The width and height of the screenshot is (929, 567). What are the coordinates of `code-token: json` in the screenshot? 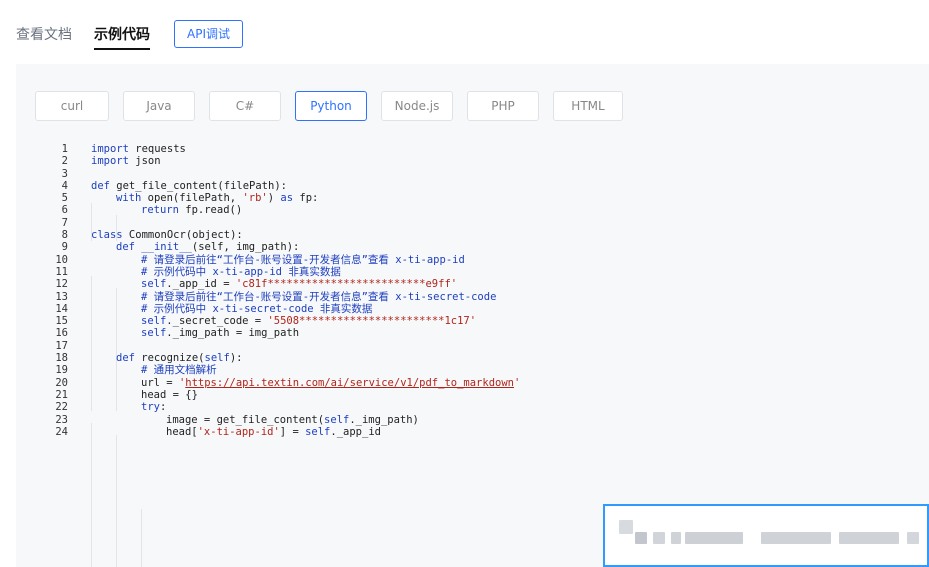 It's located at (148, 161).